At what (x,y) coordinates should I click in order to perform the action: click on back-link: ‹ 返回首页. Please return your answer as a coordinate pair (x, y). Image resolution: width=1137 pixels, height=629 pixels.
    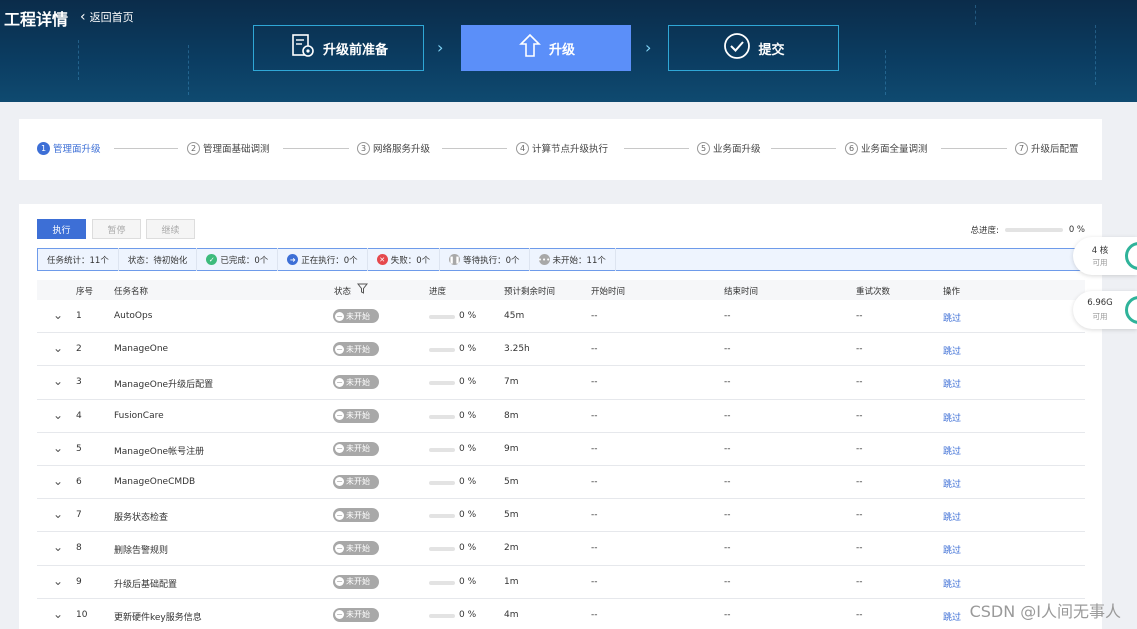
    Looking at the image, I should click on (107, 17).